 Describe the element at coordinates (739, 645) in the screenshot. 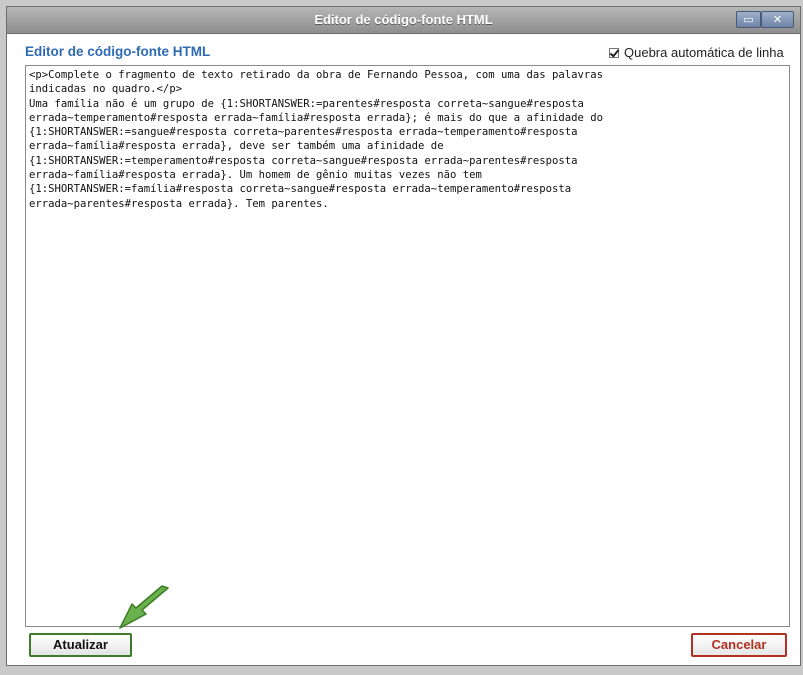

I see `cancel-button: Cancelar` at that location.